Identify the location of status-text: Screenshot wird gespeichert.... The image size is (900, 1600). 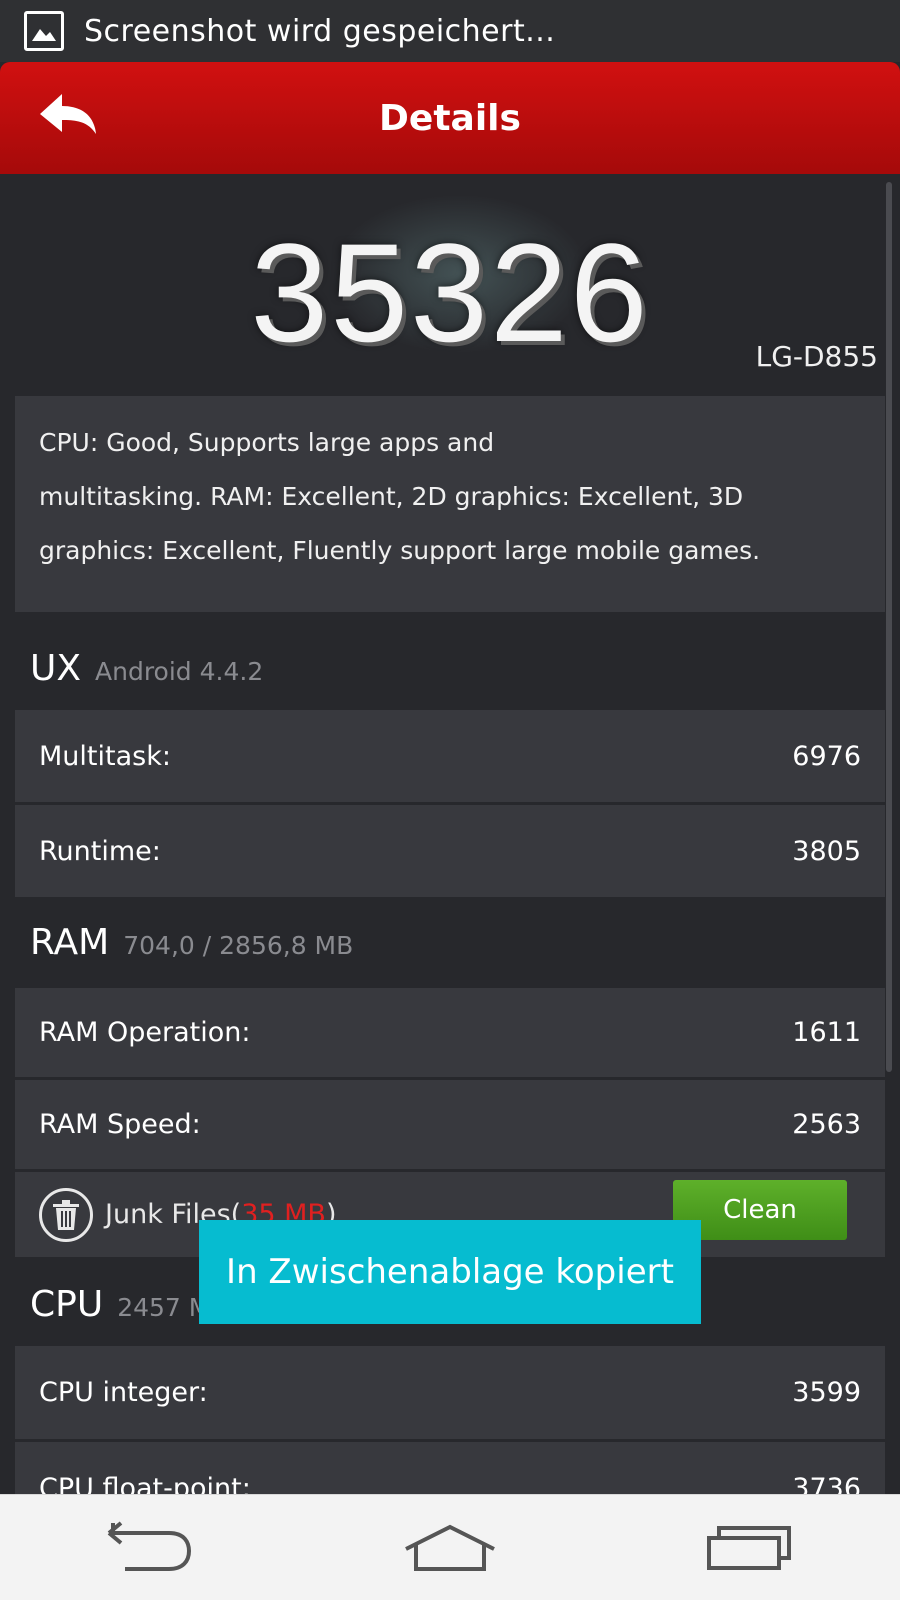
(320, 31).